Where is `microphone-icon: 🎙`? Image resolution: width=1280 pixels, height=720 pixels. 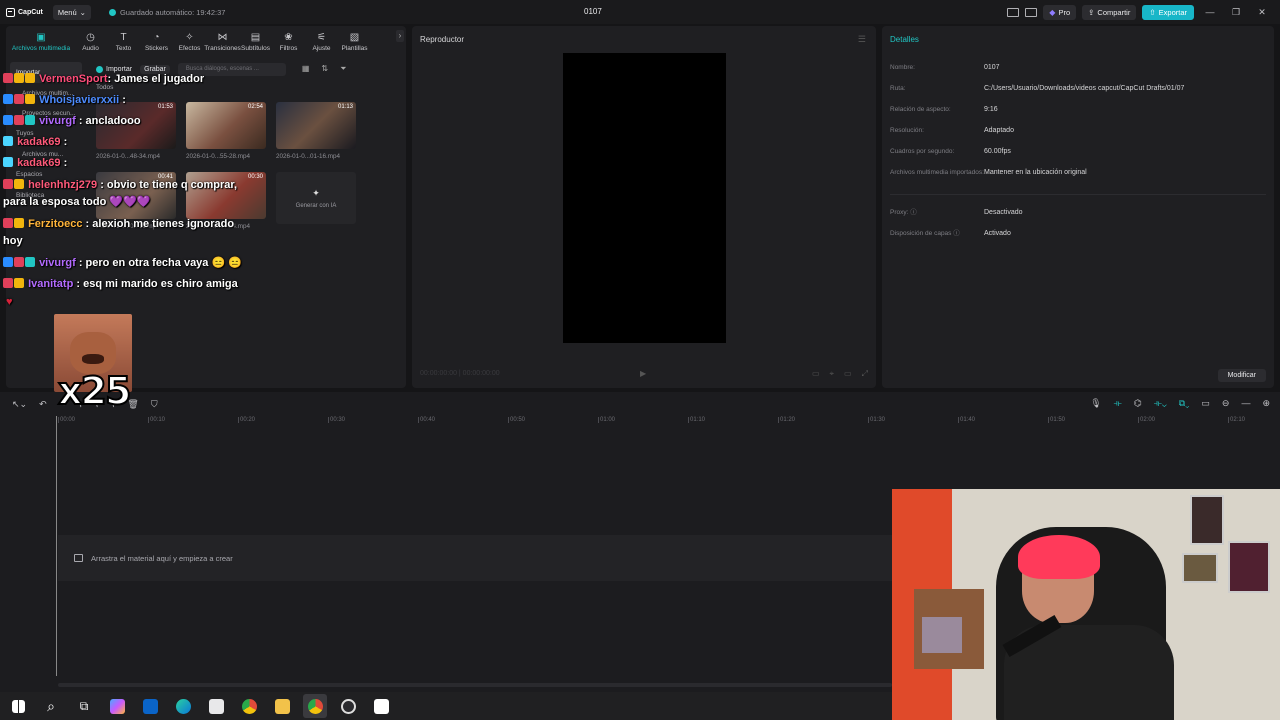
microphone-icon: 🎙 is located at coordinates (1095, 403).